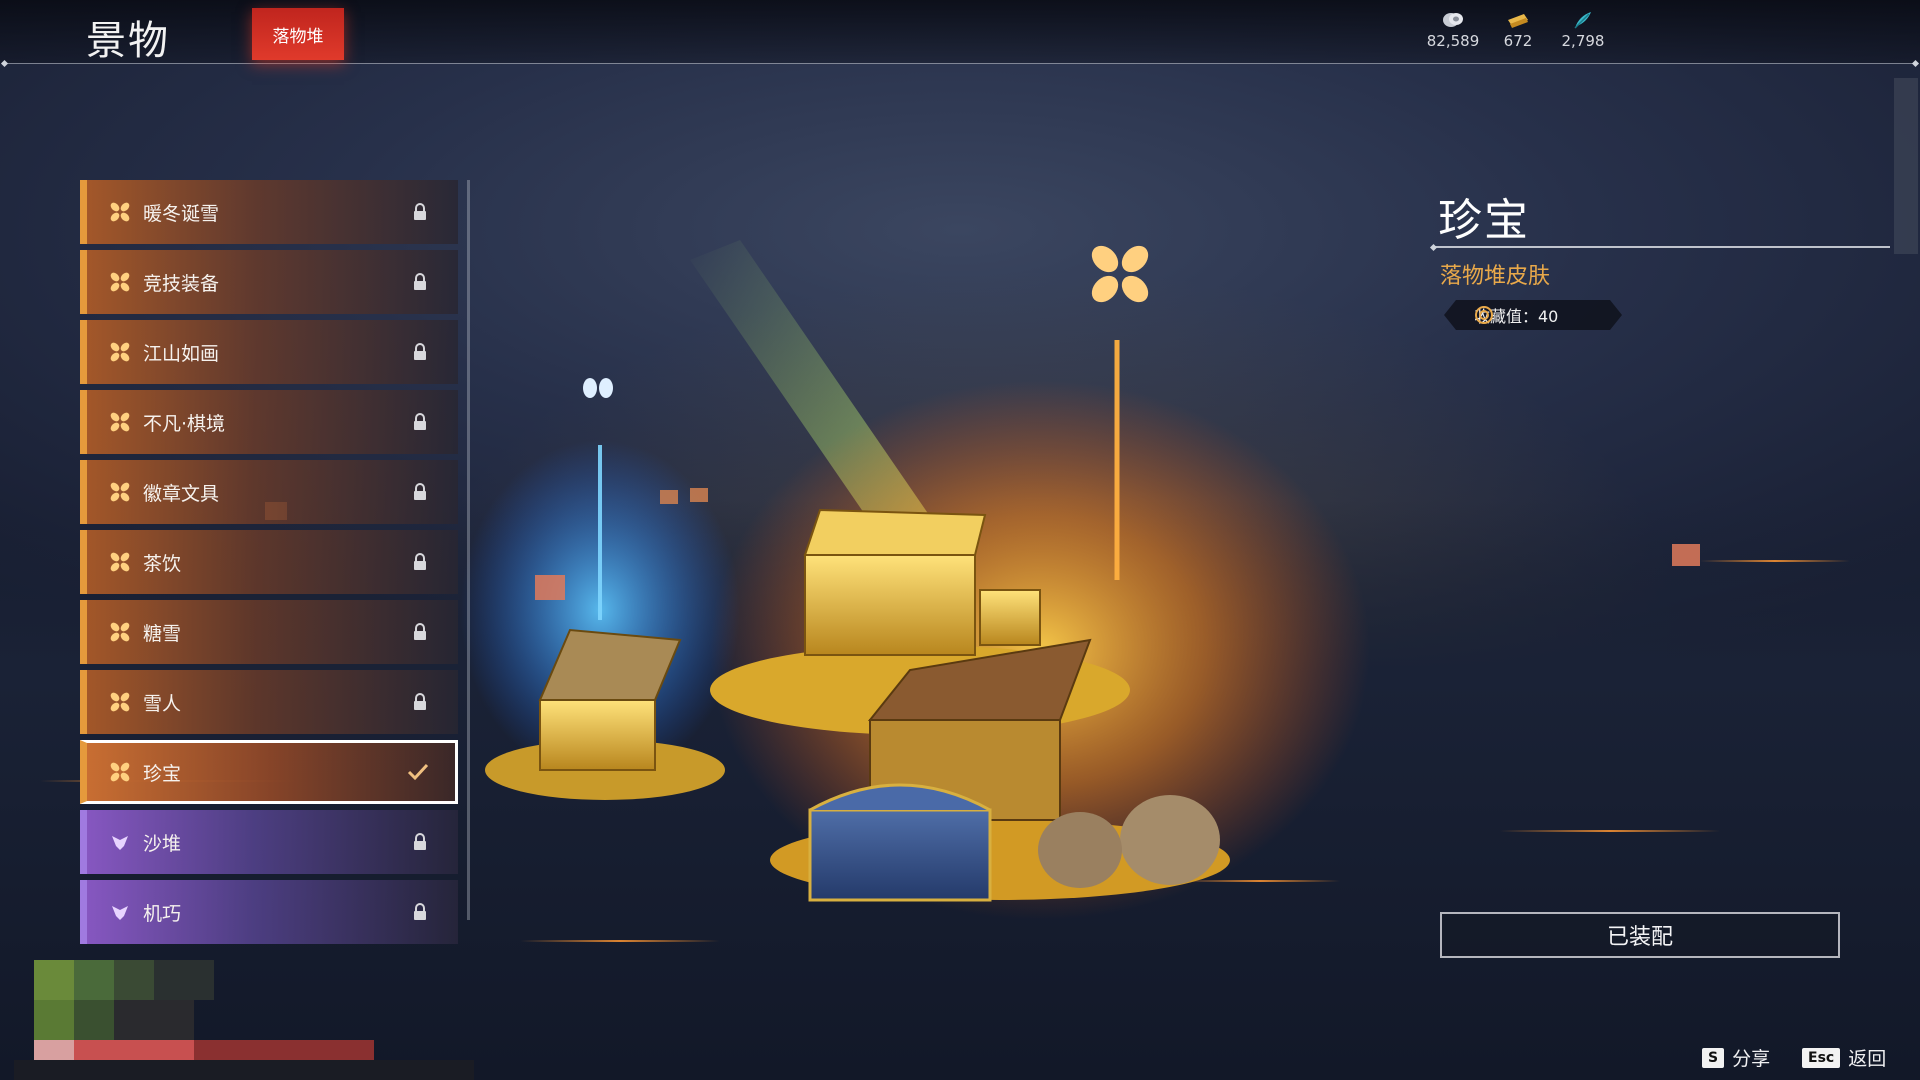  I want to click on list-item-label: 机巧, so click(162, 913).